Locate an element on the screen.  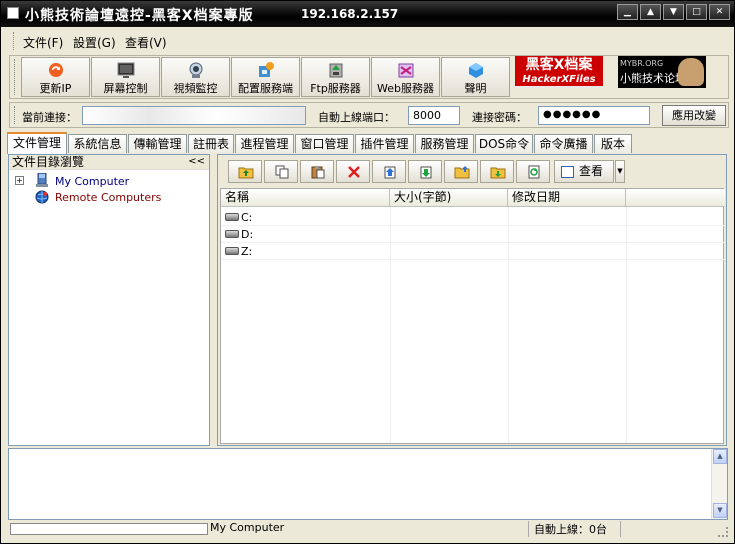
file-list-header: 名稱 大小(字節) 修改日期 is located at coordinates (473, 198).